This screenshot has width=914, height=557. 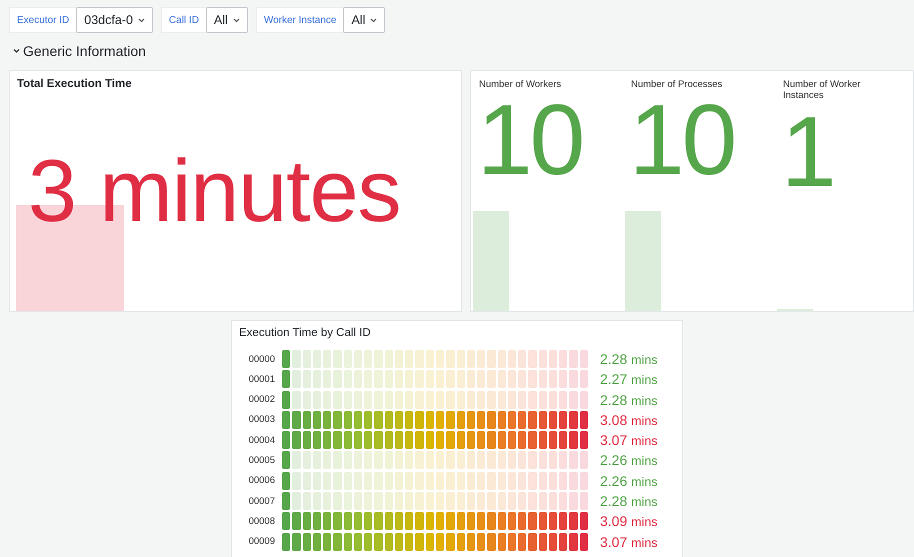 What do you see at coordinates (261, 420) in the screenshot?
I see `row-label: 00003` at bounding box center [261, 420].